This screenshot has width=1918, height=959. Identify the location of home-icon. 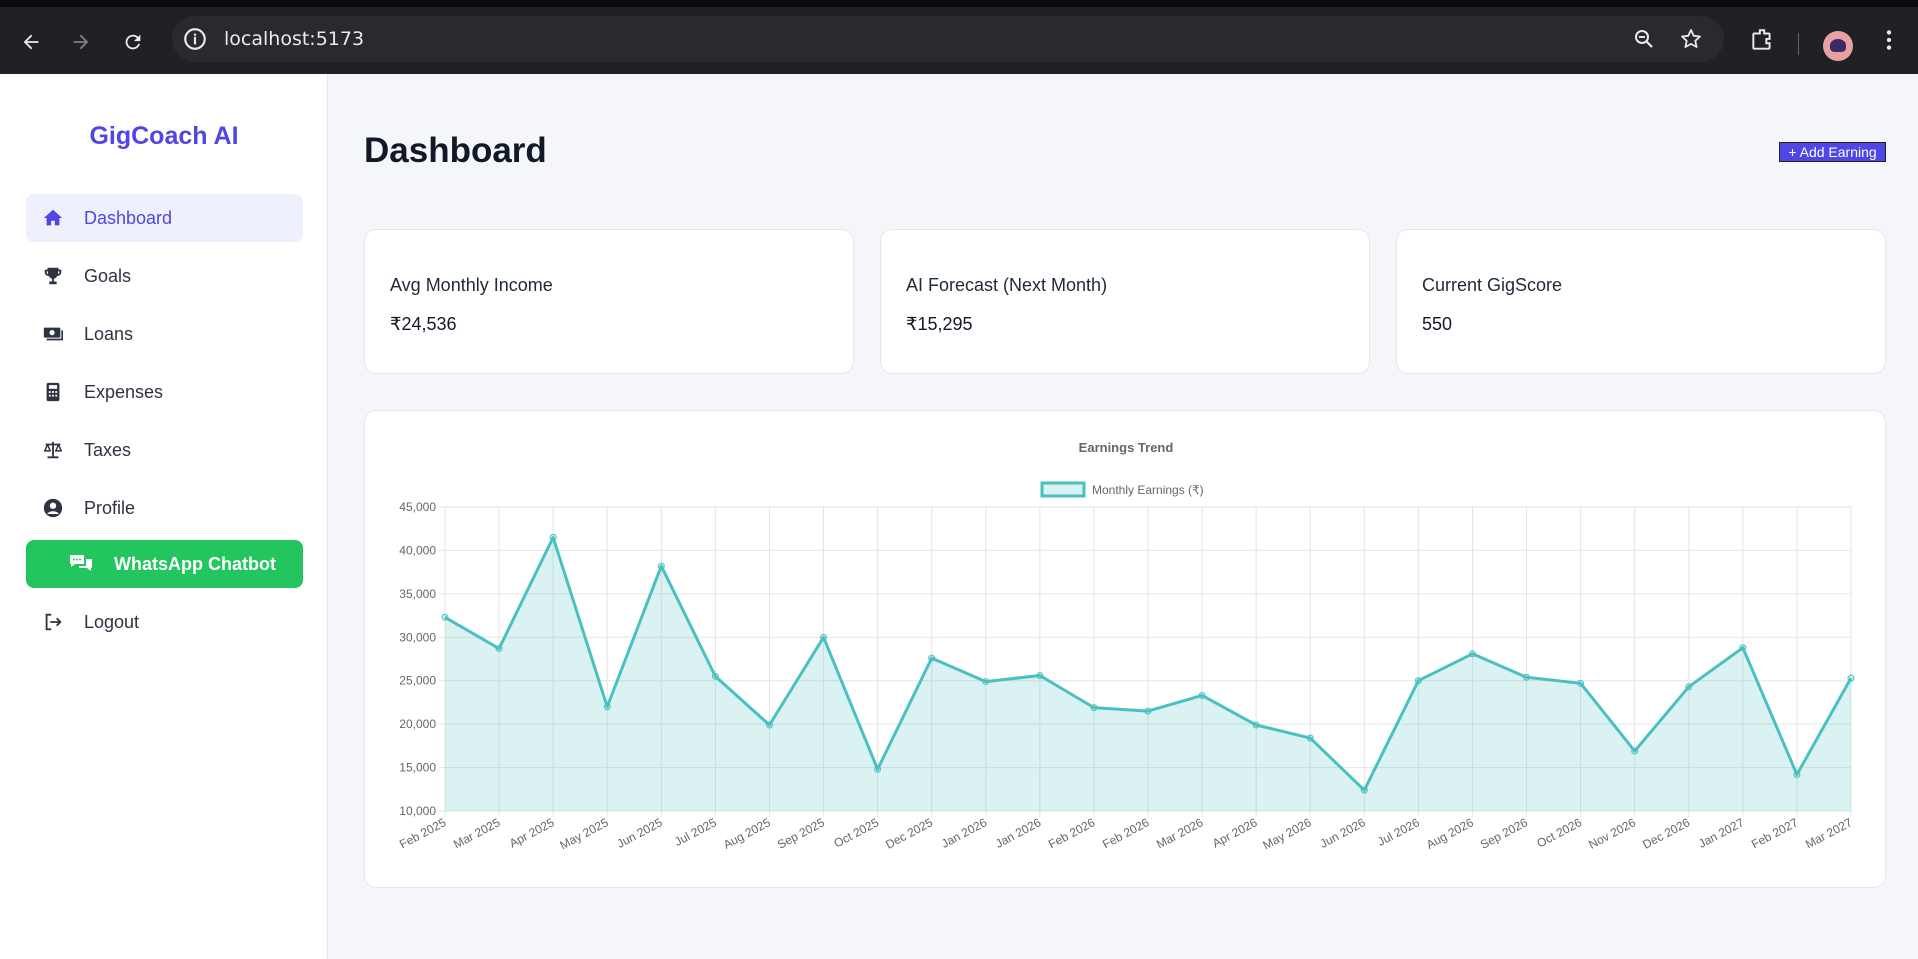
(53, 218).